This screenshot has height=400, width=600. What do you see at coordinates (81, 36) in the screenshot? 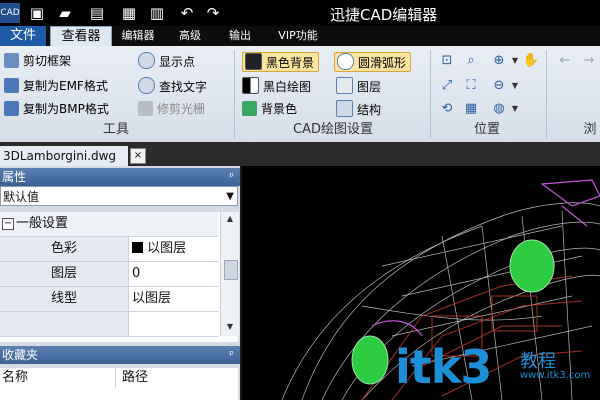
I see `tab-viewer: 查看器` at bounding box center [81, 36].